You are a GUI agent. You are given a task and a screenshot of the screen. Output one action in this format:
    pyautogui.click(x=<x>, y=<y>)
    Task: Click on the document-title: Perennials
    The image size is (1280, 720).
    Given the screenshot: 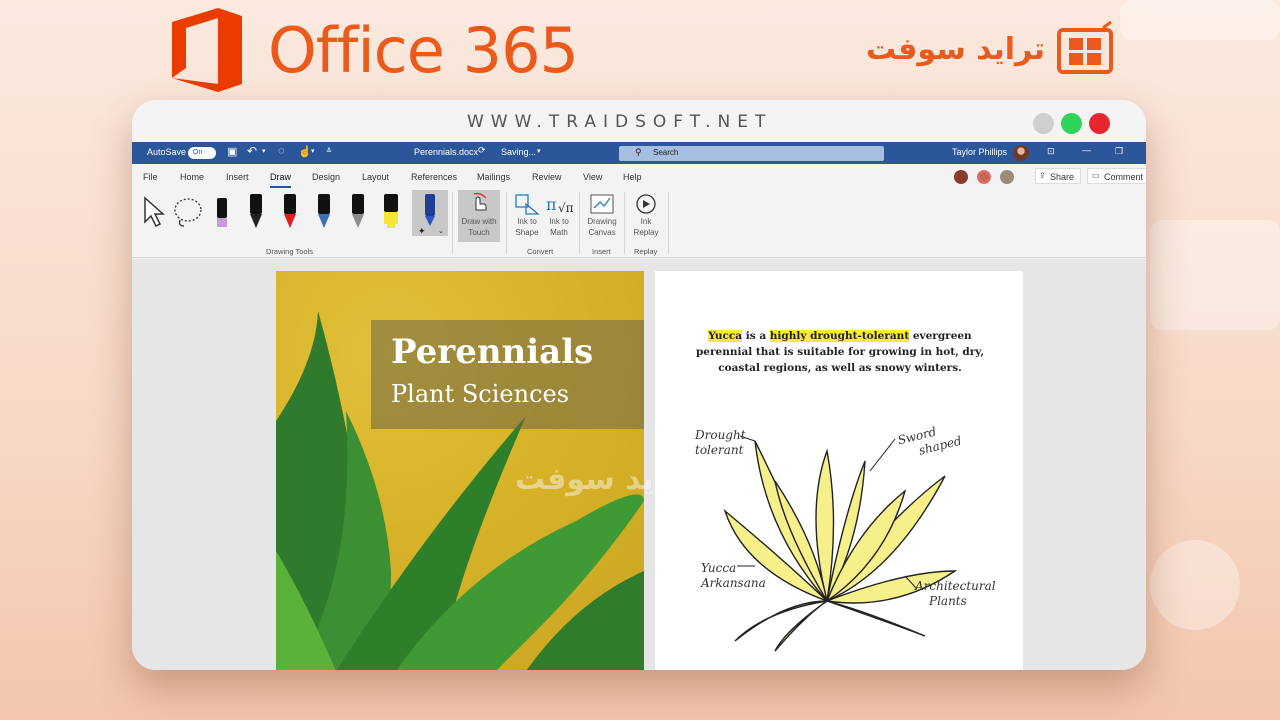 What is the action you would take?
    pyautogui.click(x=492, y=352)
    